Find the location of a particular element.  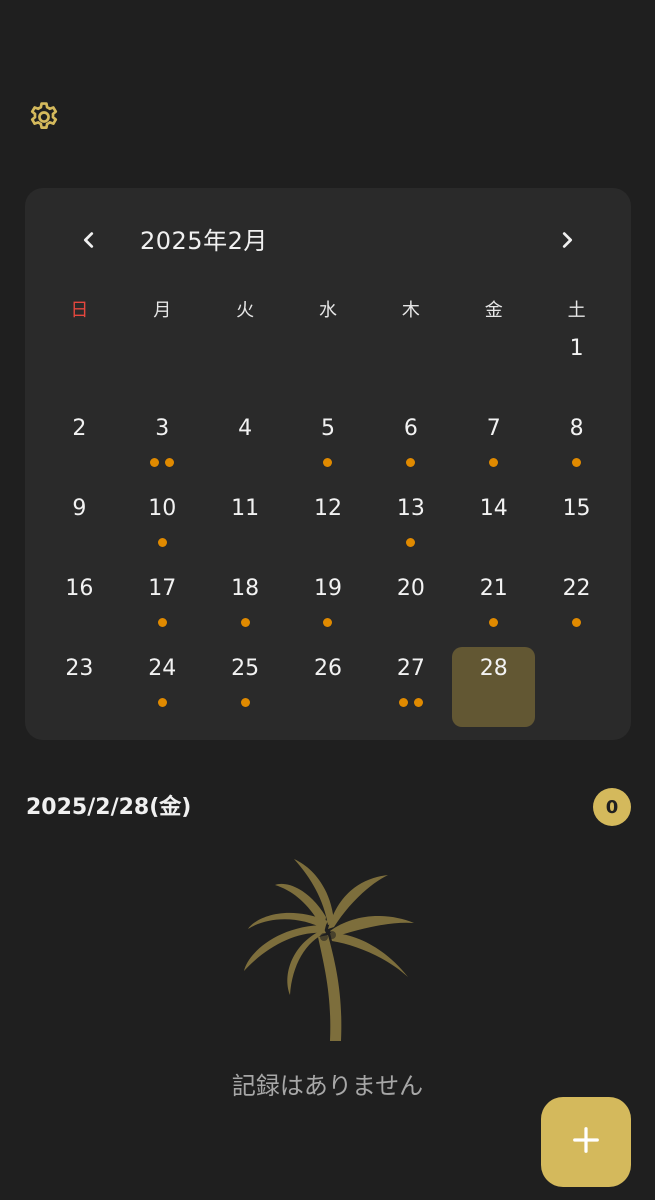

day-number: 1 is located at coordinates (576, 348).